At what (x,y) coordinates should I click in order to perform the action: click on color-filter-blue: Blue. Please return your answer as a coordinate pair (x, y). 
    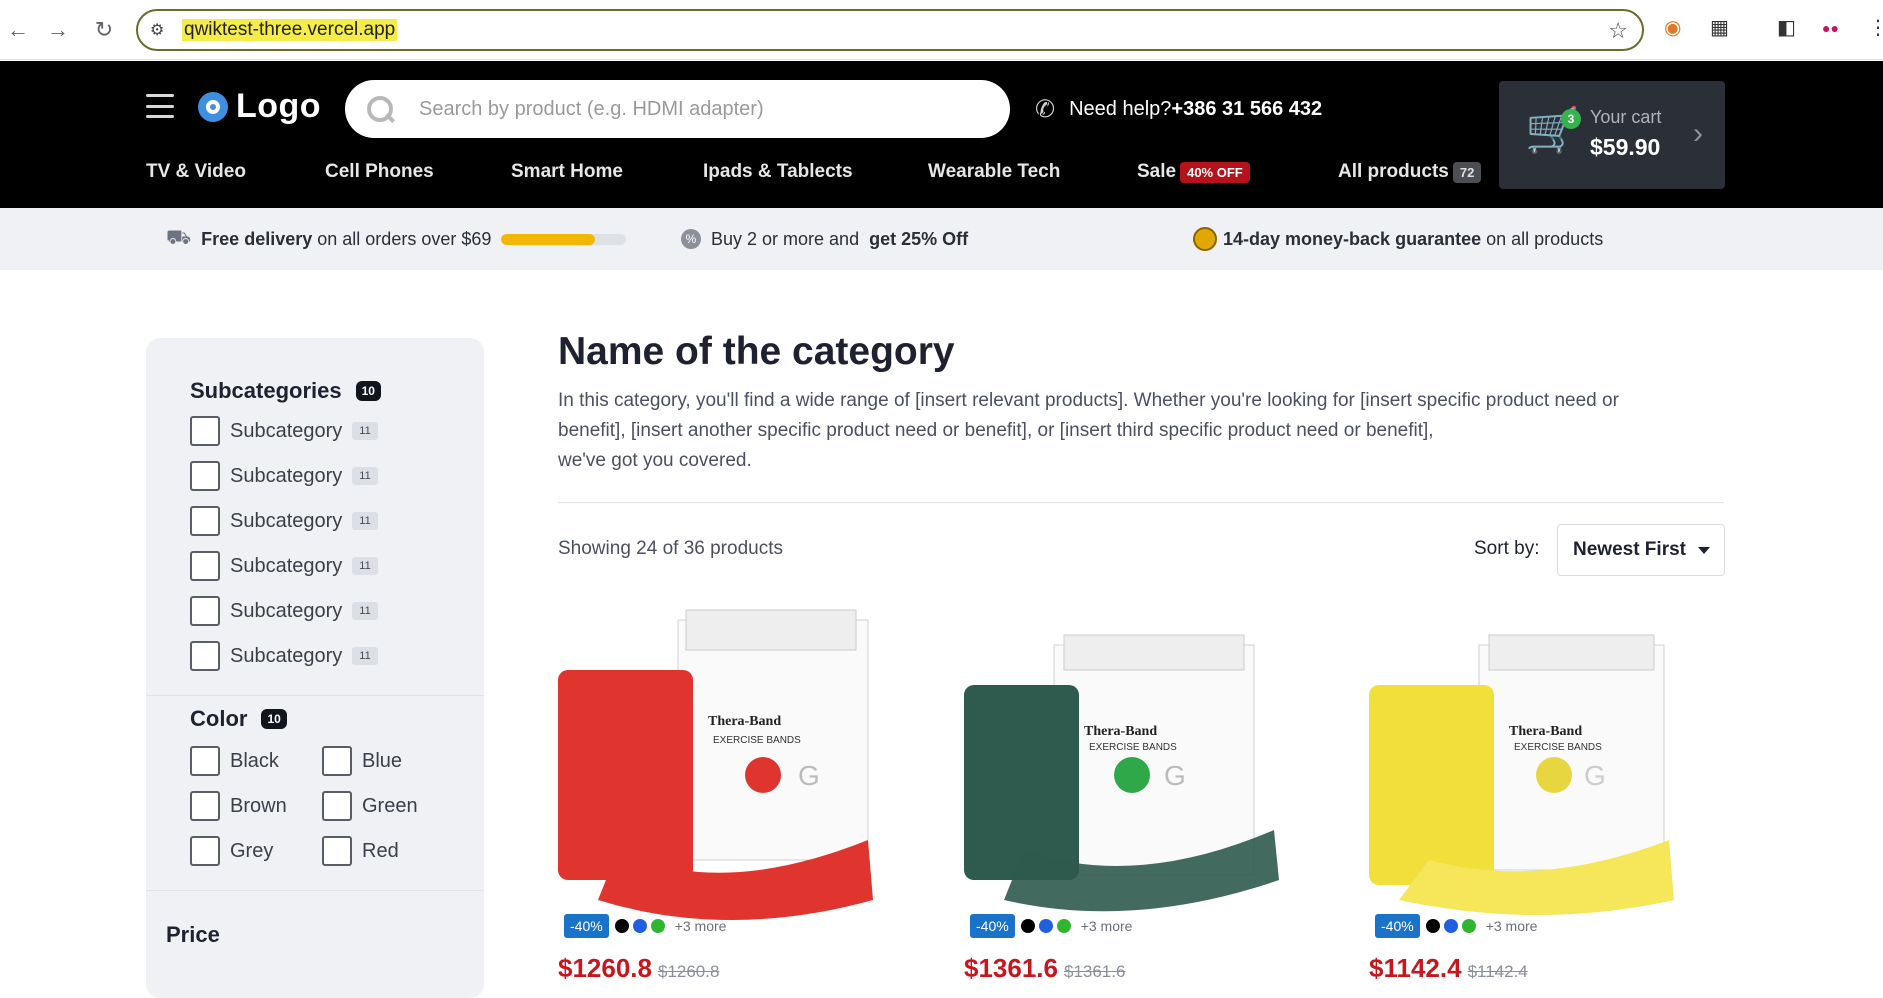
    Looking at the image, I should click on (362, 761).